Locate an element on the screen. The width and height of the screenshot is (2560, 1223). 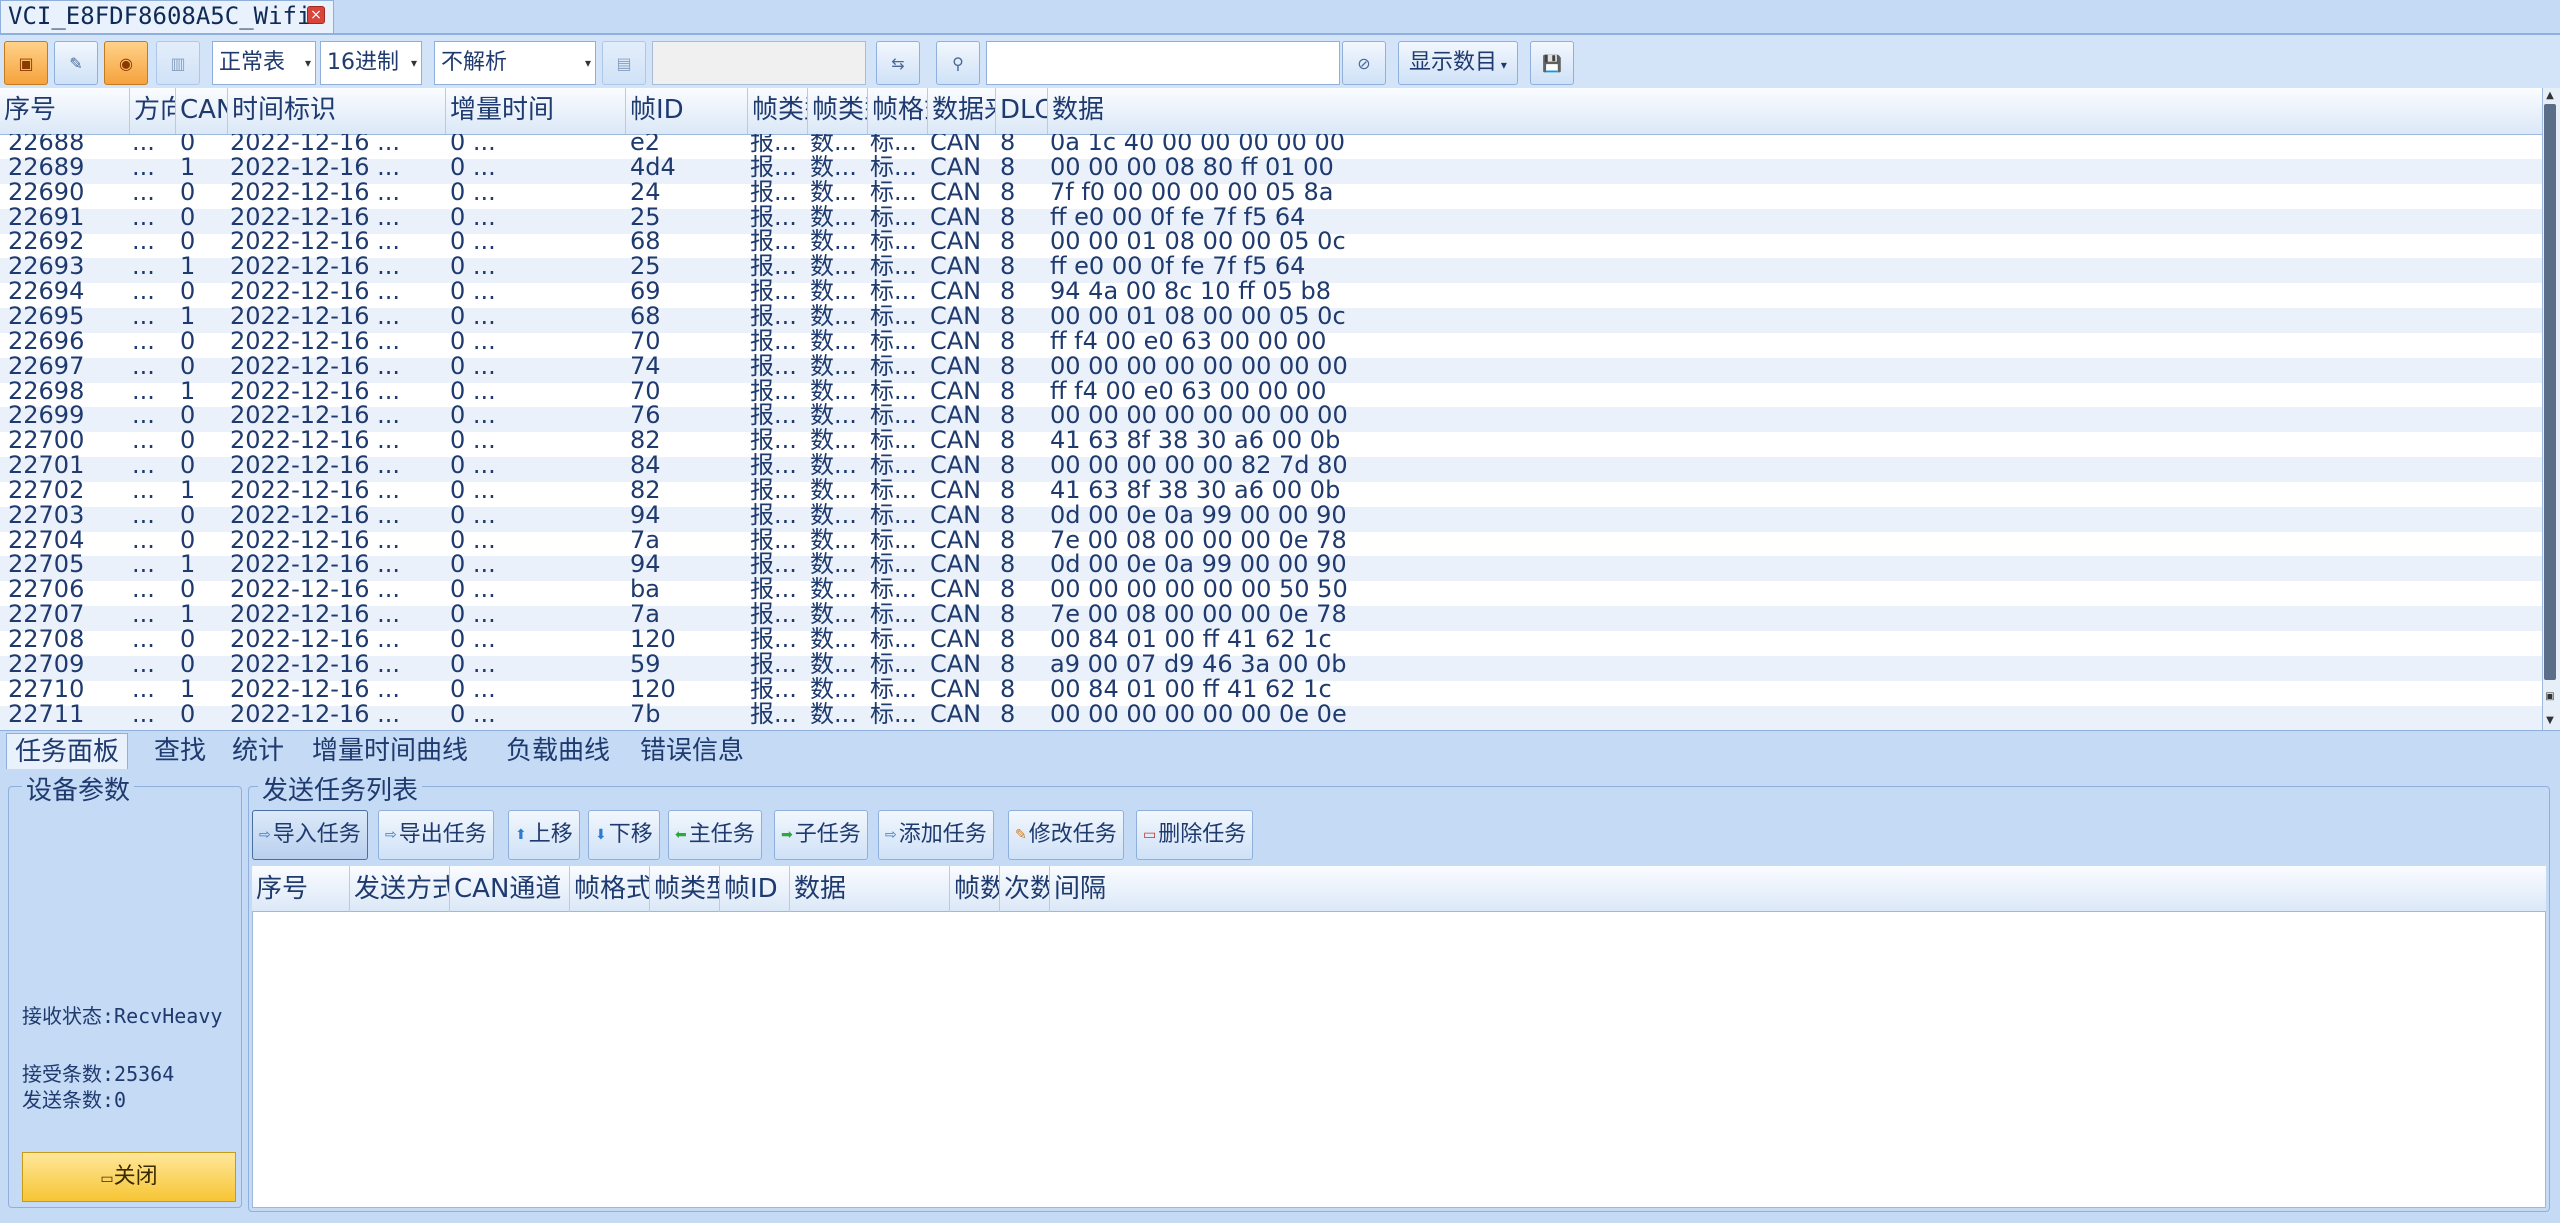
scroll-up-icon: ▲ is located at coordinates (2550, 96).